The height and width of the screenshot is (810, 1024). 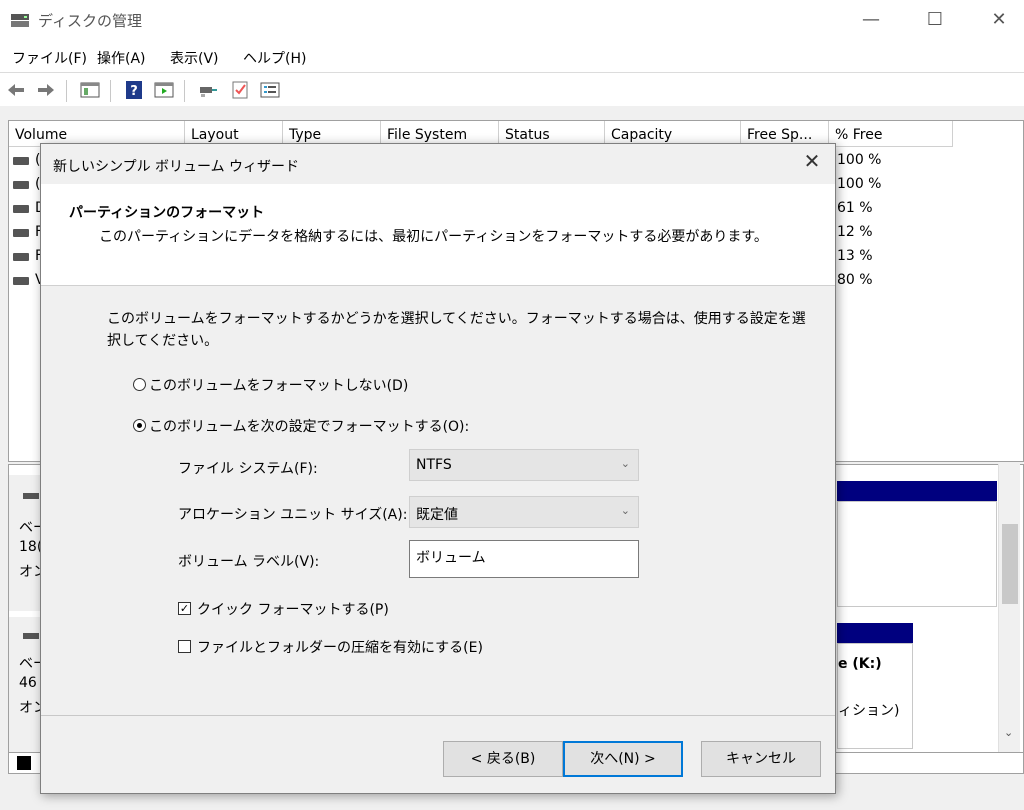 I want to click on menu-action: 操作(A), so click(x=121, y=58).